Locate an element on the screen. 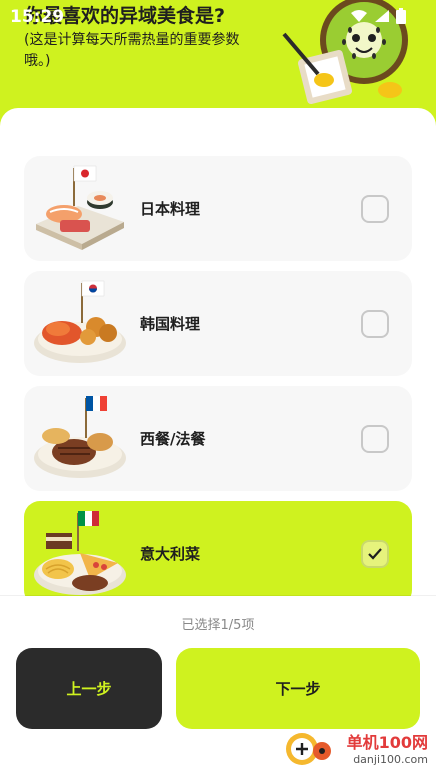 The height and width of the screenshot is (775, 436). japan-flag-icon is located at coordinates (85, 173).